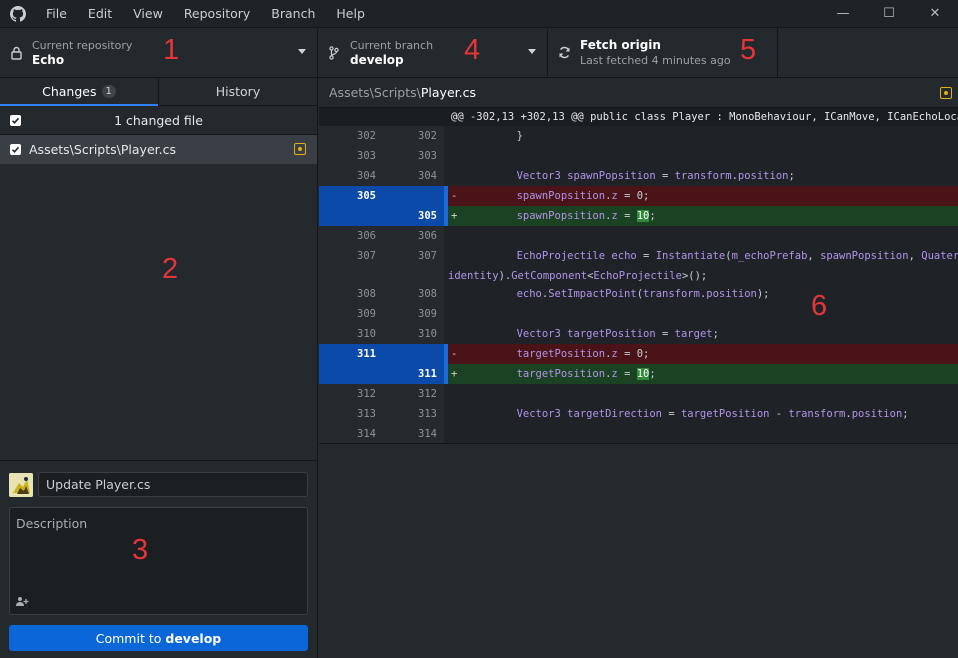 This screenshot has height=658, width=958. I want to click on diff-line: 314 314, so click(638, 434).